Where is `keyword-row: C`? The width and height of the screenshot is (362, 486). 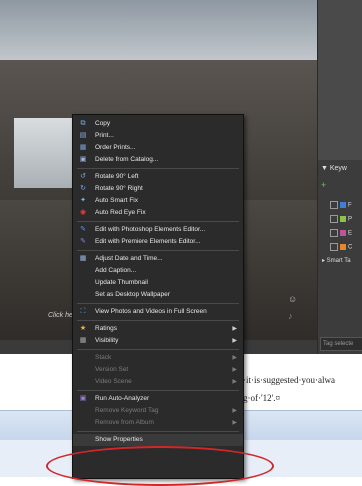
keyword-row: C is located at coordinates (345, 248).